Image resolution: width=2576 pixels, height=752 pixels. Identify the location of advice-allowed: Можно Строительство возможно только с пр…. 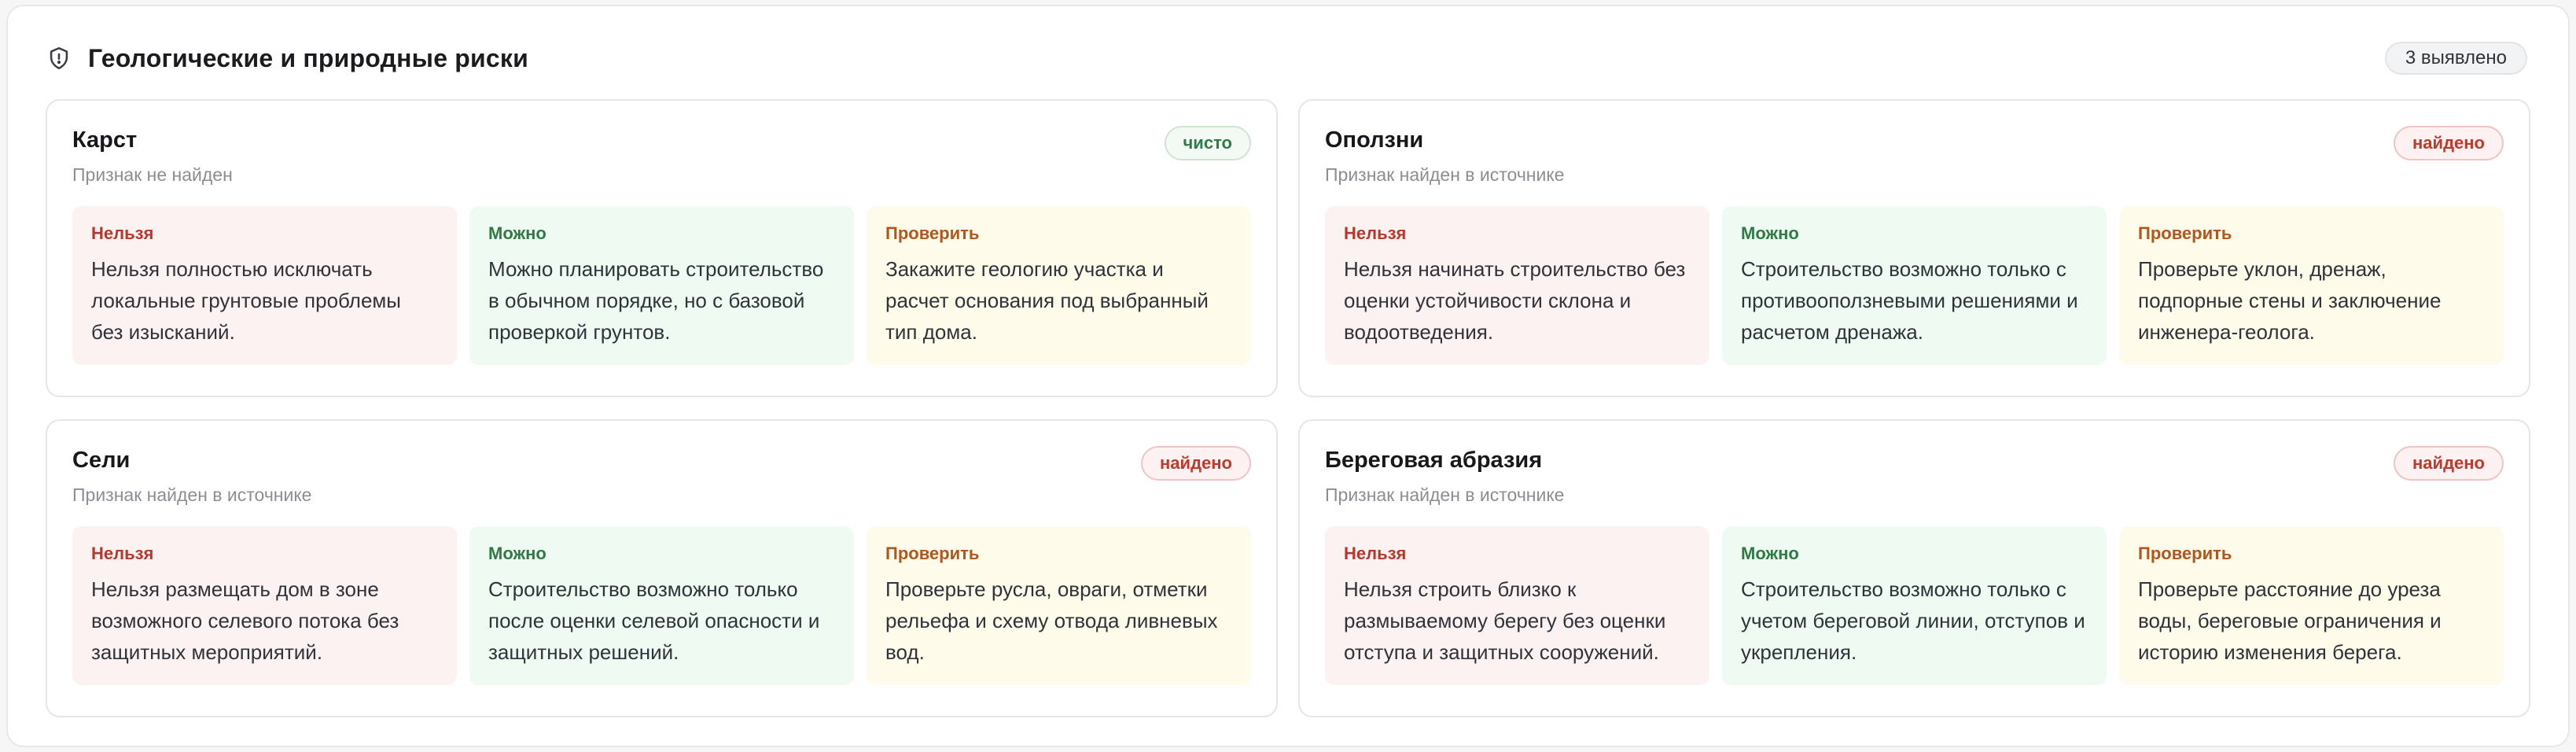
(1914, 285).